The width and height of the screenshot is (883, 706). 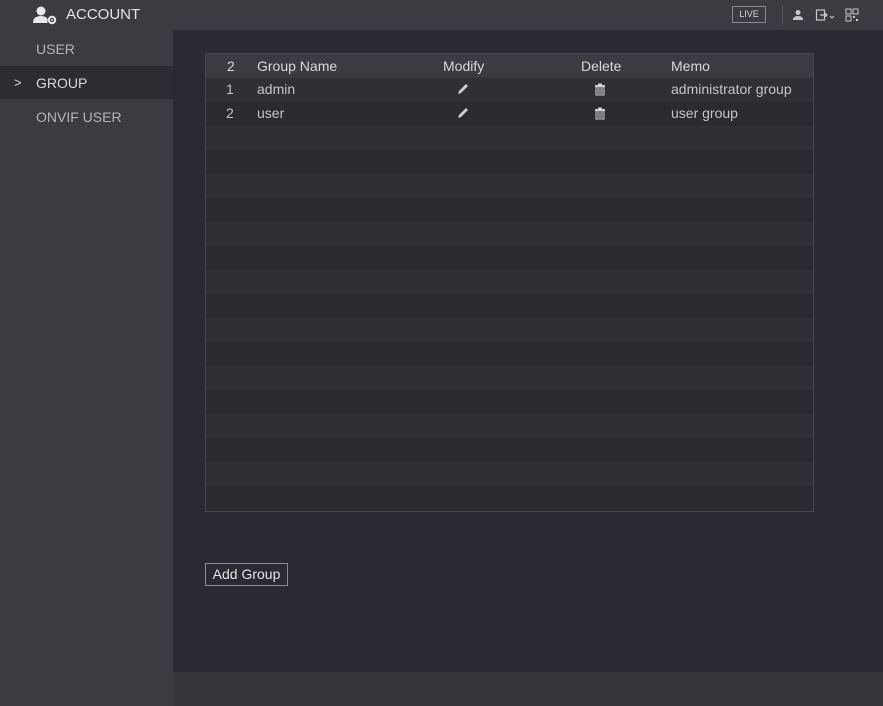 I want to click on sidebar-item-label: GROUP, so click(x=62, y=83).